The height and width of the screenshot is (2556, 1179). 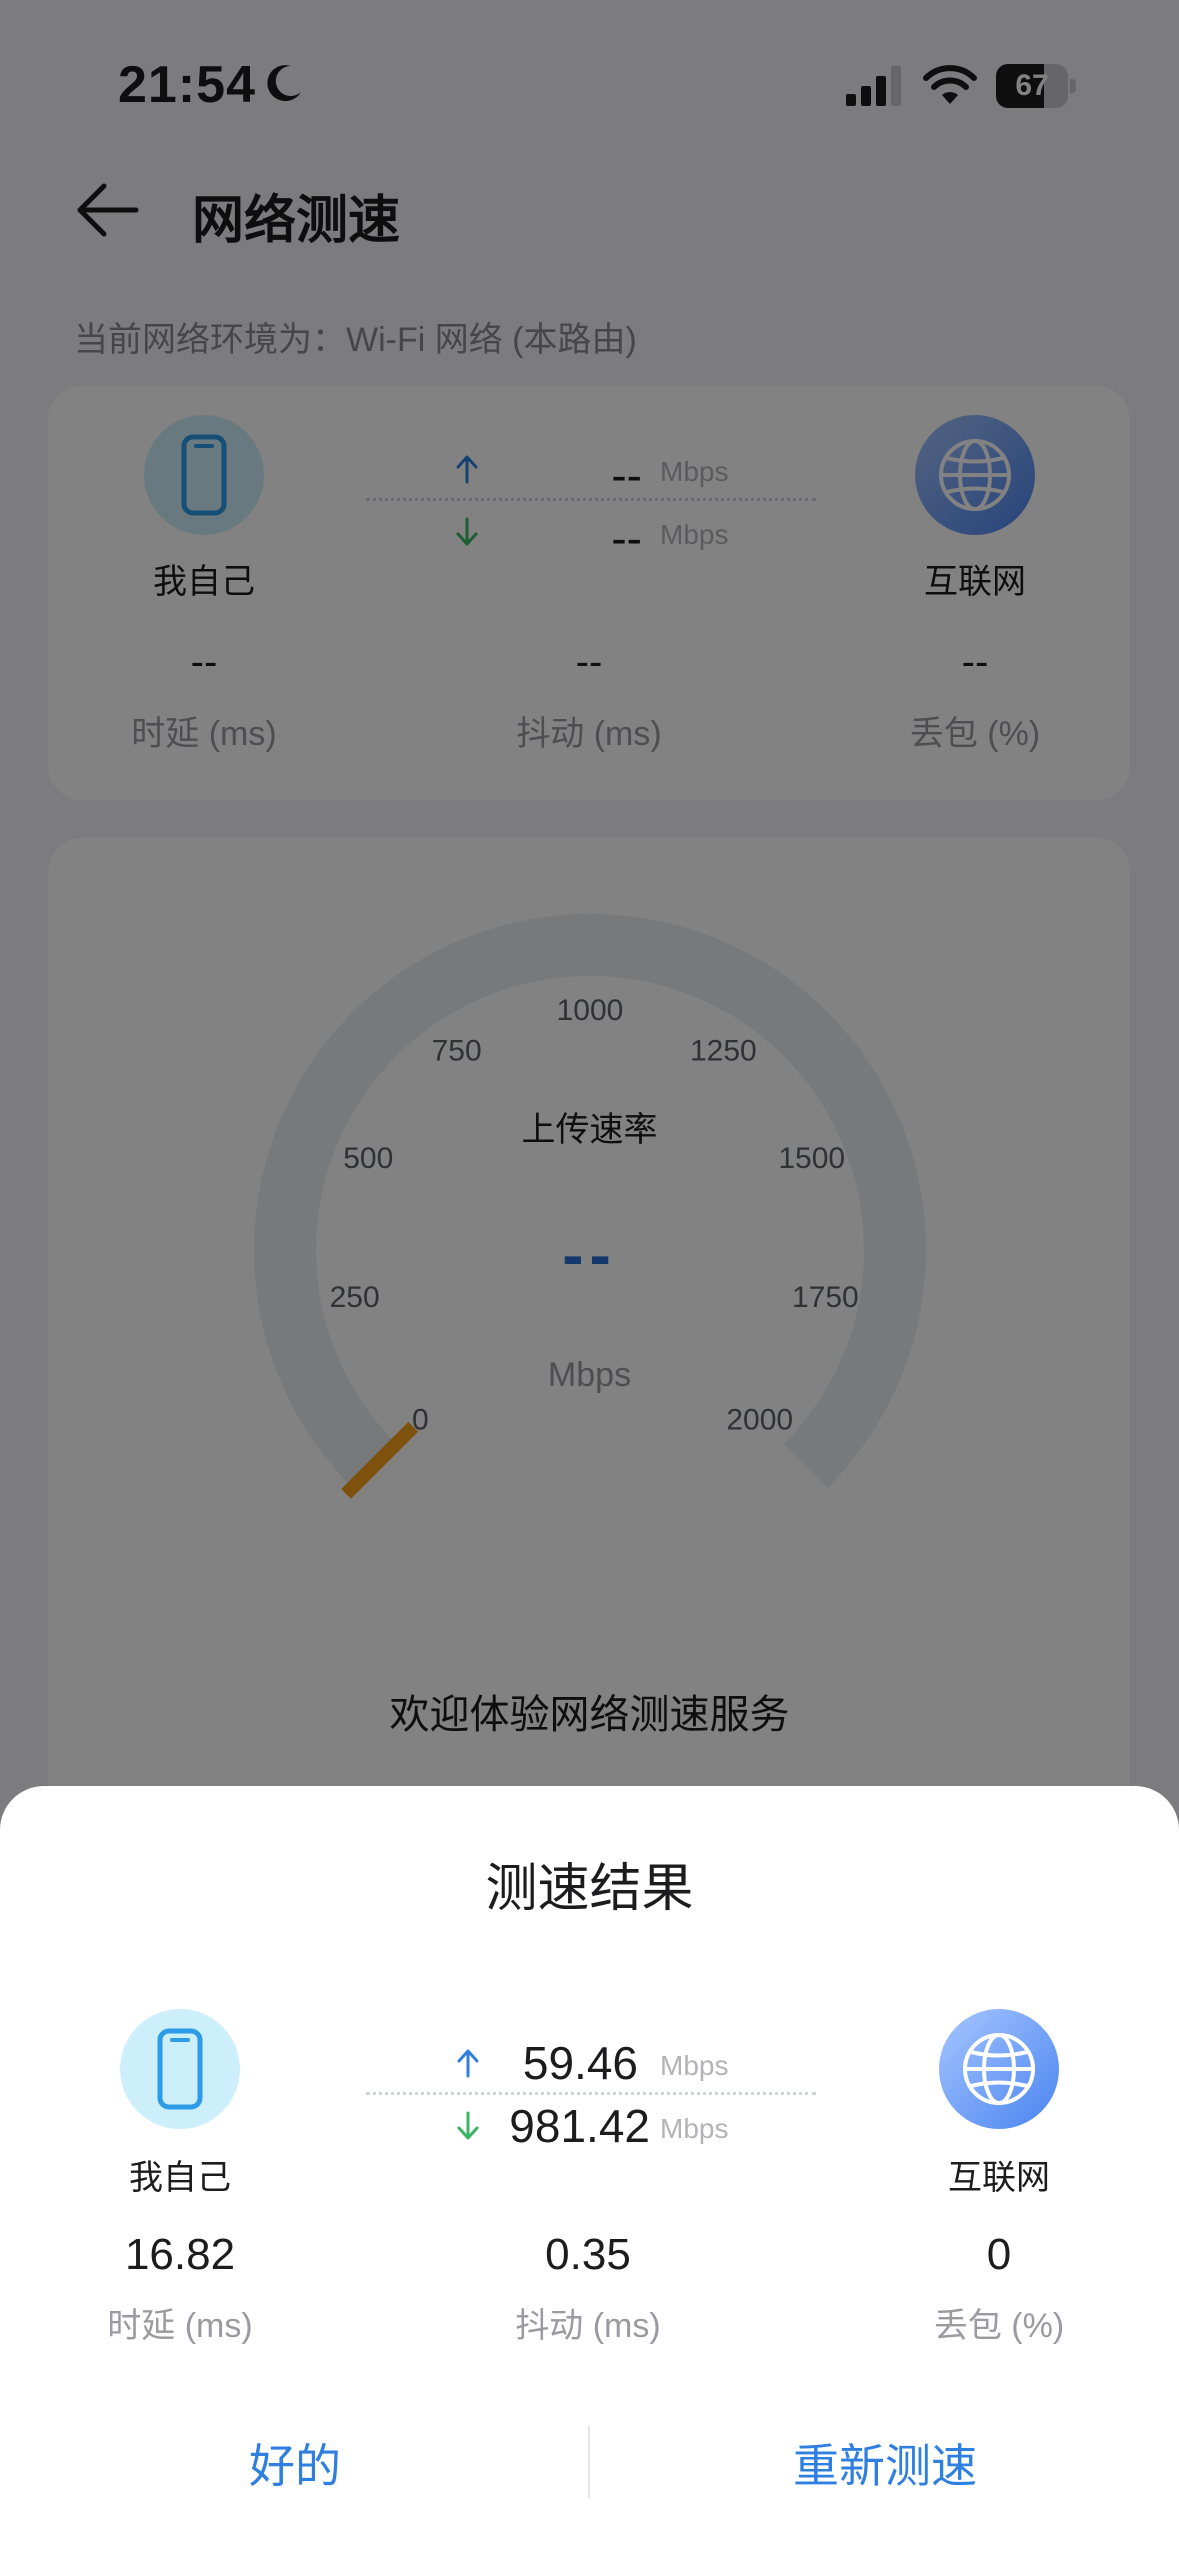 I want to click on retest-button: 重新测速, so click(x=885, y=2463).